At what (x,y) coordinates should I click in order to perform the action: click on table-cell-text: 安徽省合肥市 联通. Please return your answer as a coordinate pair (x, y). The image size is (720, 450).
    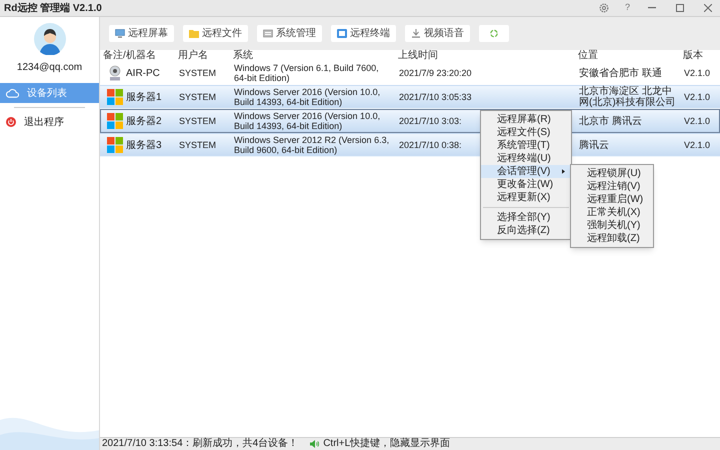
    Looking at the image, I should click on (620, 73).